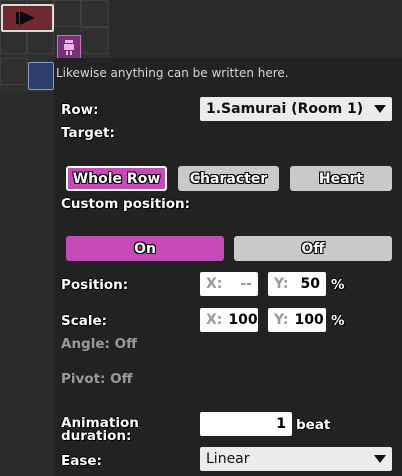 The image size is (402, 476). Describe the element at coordinates (116, 178) in the screenshot. I see `target-whole-row-button: Whole Row` at that location.